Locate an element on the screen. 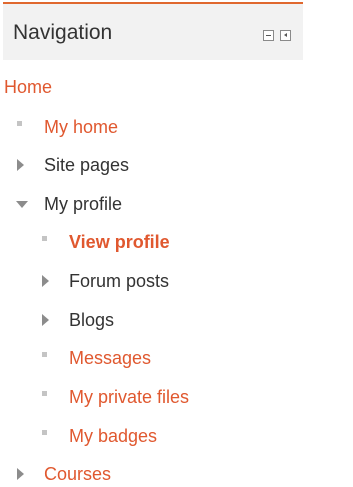 The image size is (353, 487). nav-item-label: My badges is located at coordinates (113, 436).